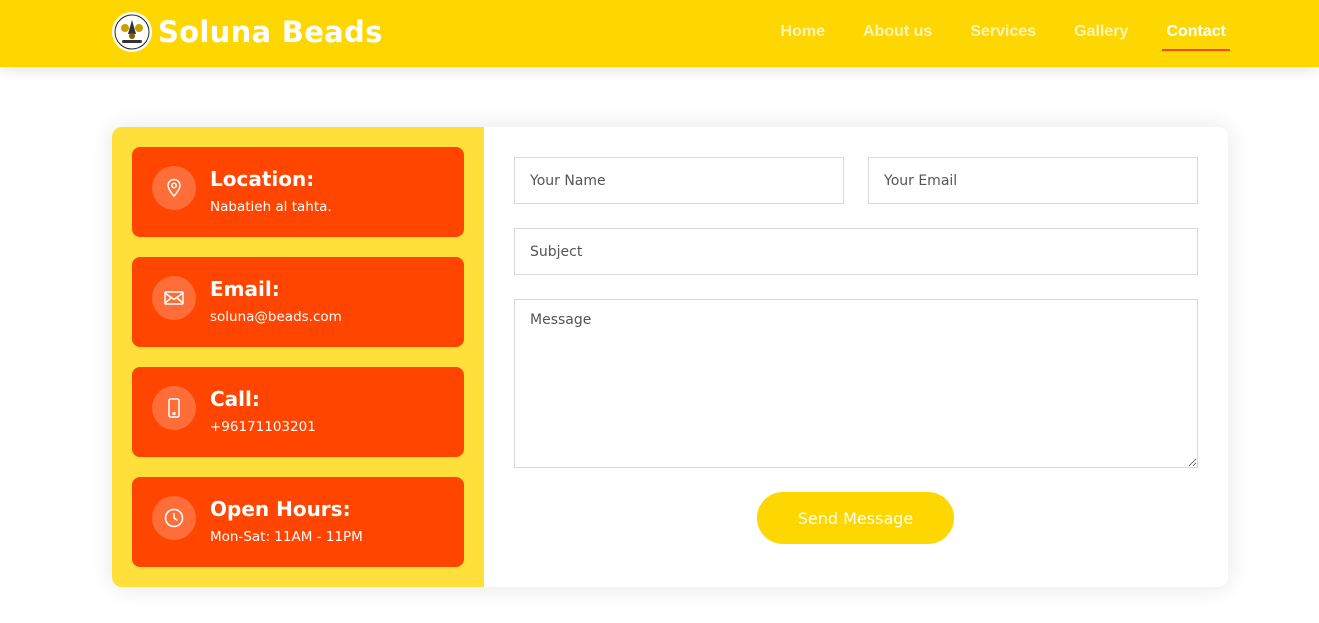 This screenshot has width=1319, height=623. Describe the element at coordinates (286, 537) in the screenshot. I see `hours-text: Mon-Sat: 11AM - 11PM` at that location.